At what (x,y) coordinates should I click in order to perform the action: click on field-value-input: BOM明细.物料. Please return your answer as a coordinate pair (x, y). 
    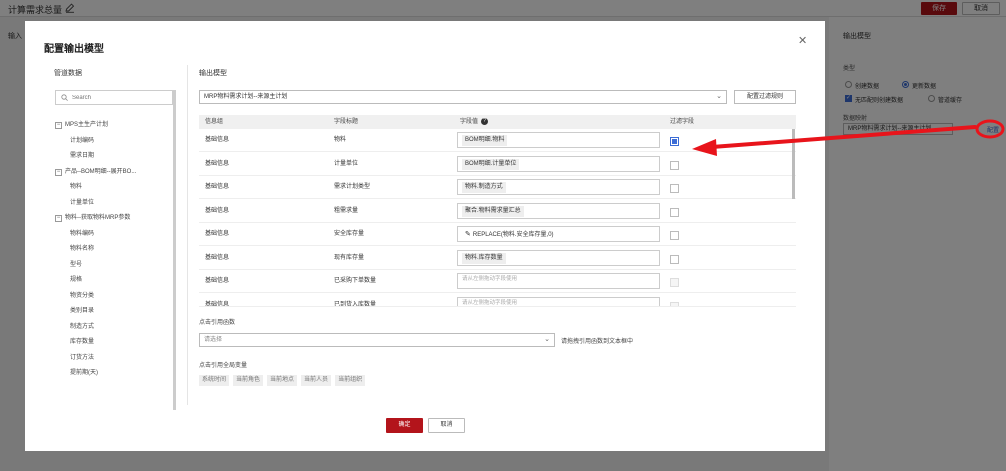
    Looking at the image, I should click on (558, 140).